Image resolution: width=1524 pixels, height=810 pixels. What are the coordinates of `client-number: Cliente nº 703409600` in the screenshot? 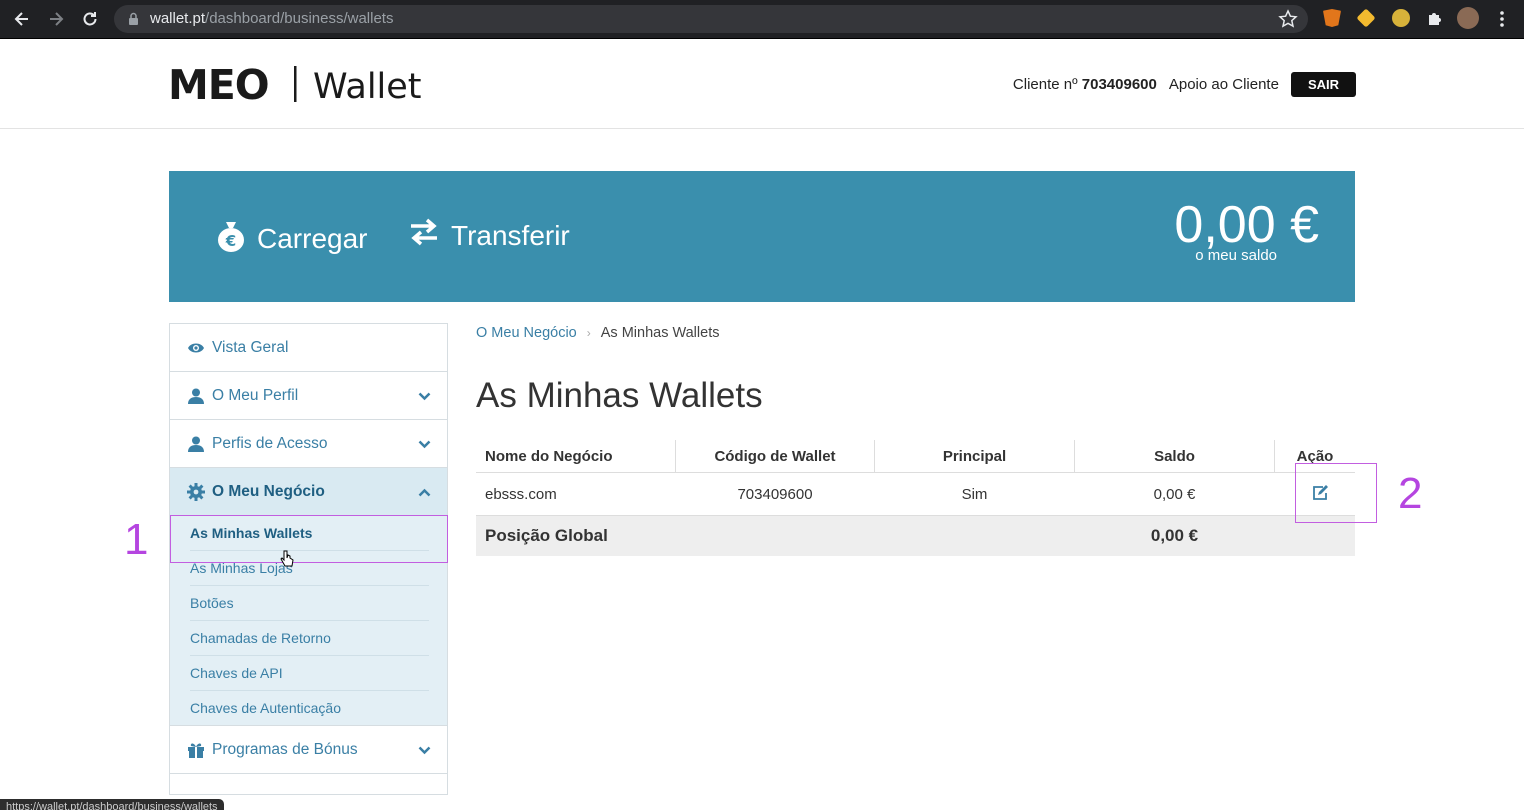 It's located at (1084, 84).